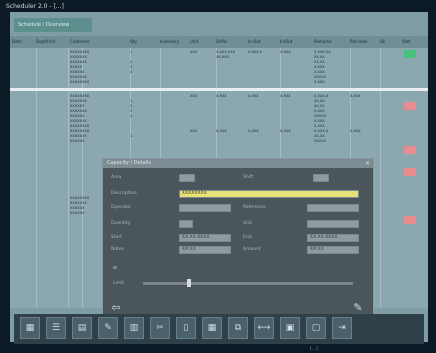  Describe the element at coordinates (364, 42) in the screenshot. I see `column-header: Ref.code` at that location.